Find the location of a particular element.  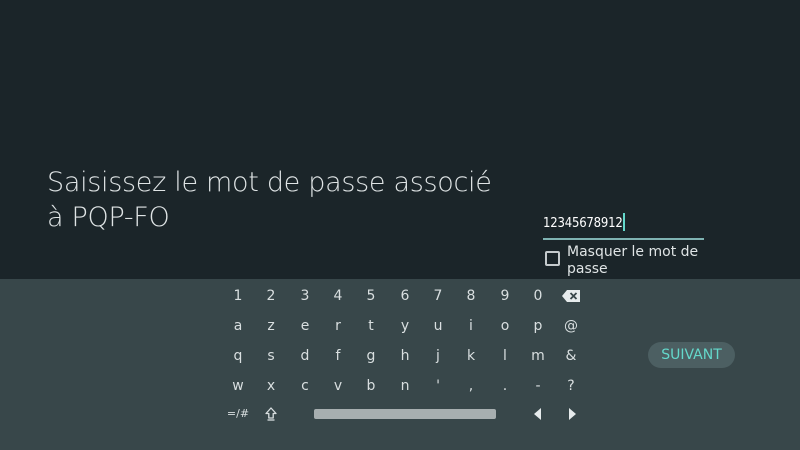

key-at: @ is located at coordinates (571, 326).